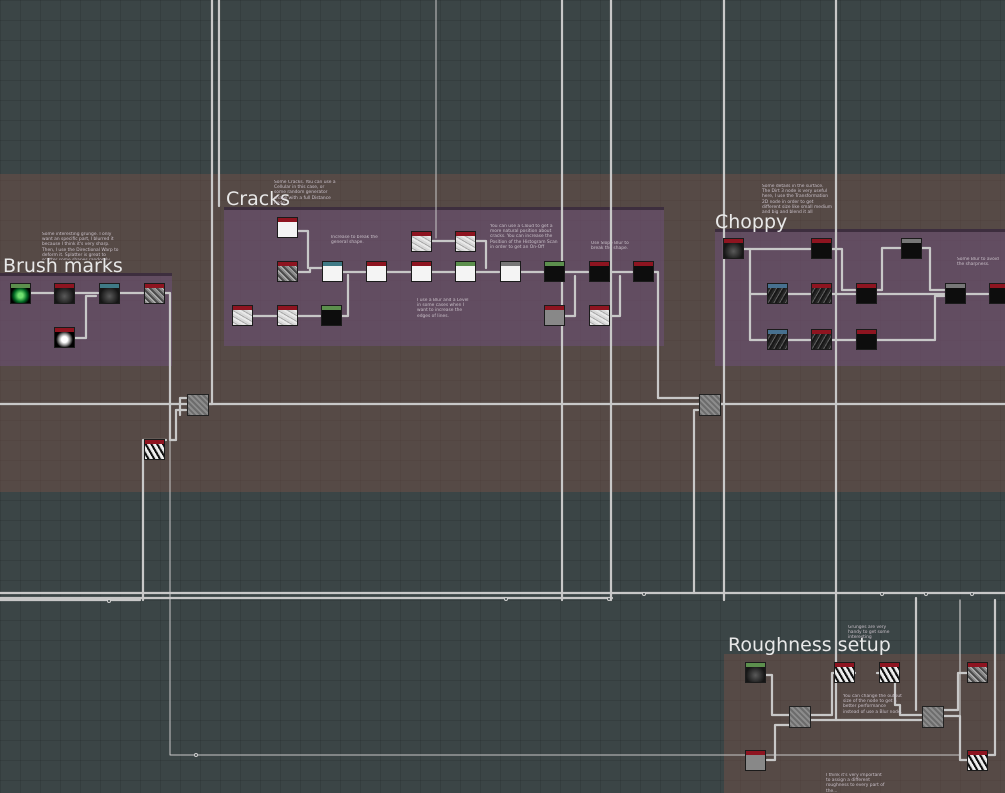  What do you see at coordinates (154, 293) in the screenshot?
I see `node-bm-splatter` at bounding box center [154, 293].